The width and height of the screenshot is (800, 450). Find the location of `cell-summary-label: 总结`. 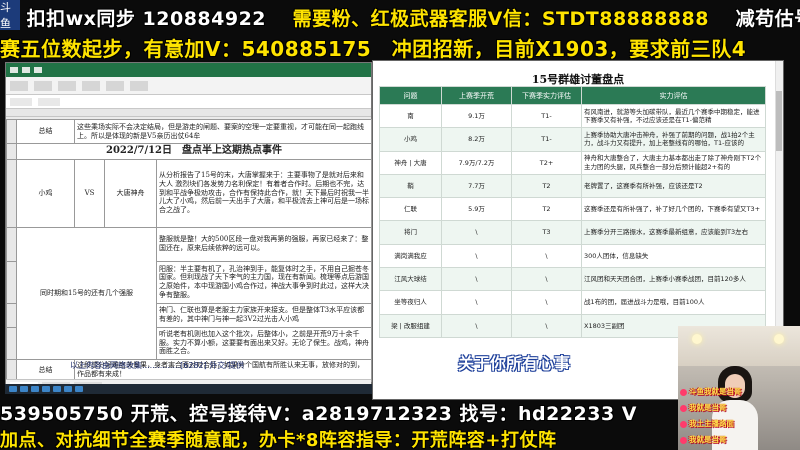

cell-summary-label: 总结 is located at coordinates (45, 131).